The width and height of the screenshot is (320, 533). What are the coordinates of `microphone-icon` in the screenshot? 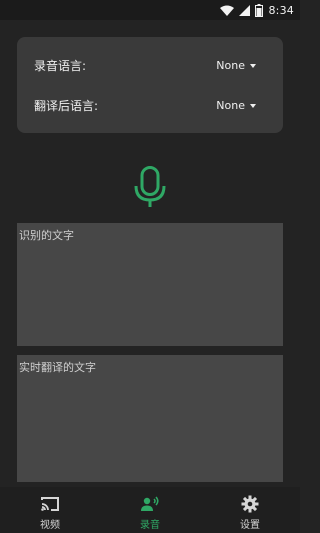 It's located at (150, 186).